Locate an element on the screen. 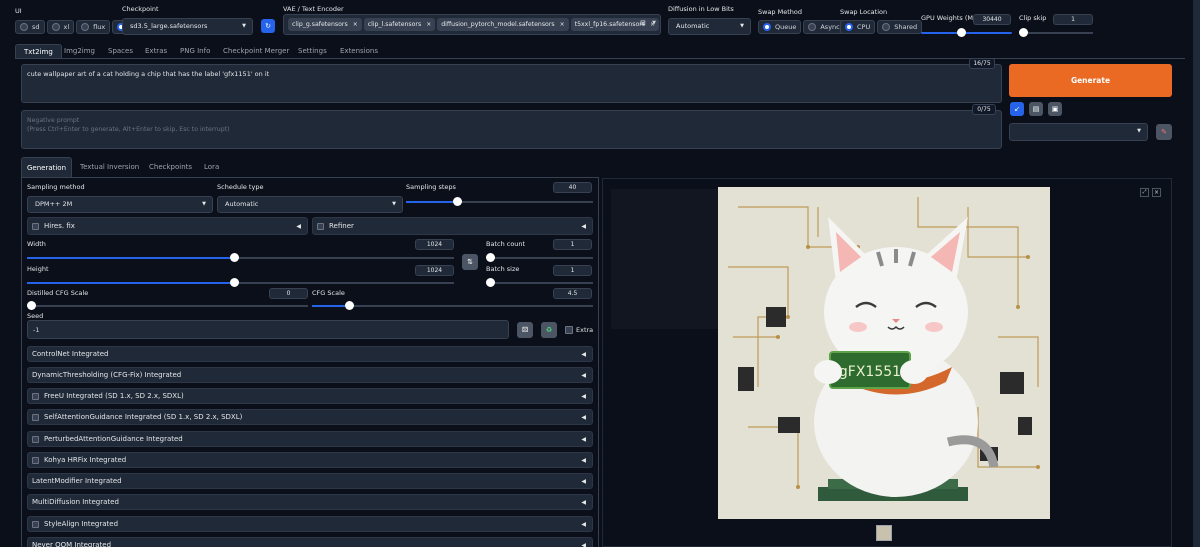 The height and width of the screenshot is (547, 1200). batch-count-input: 1 is located at coordinates (572, 244).